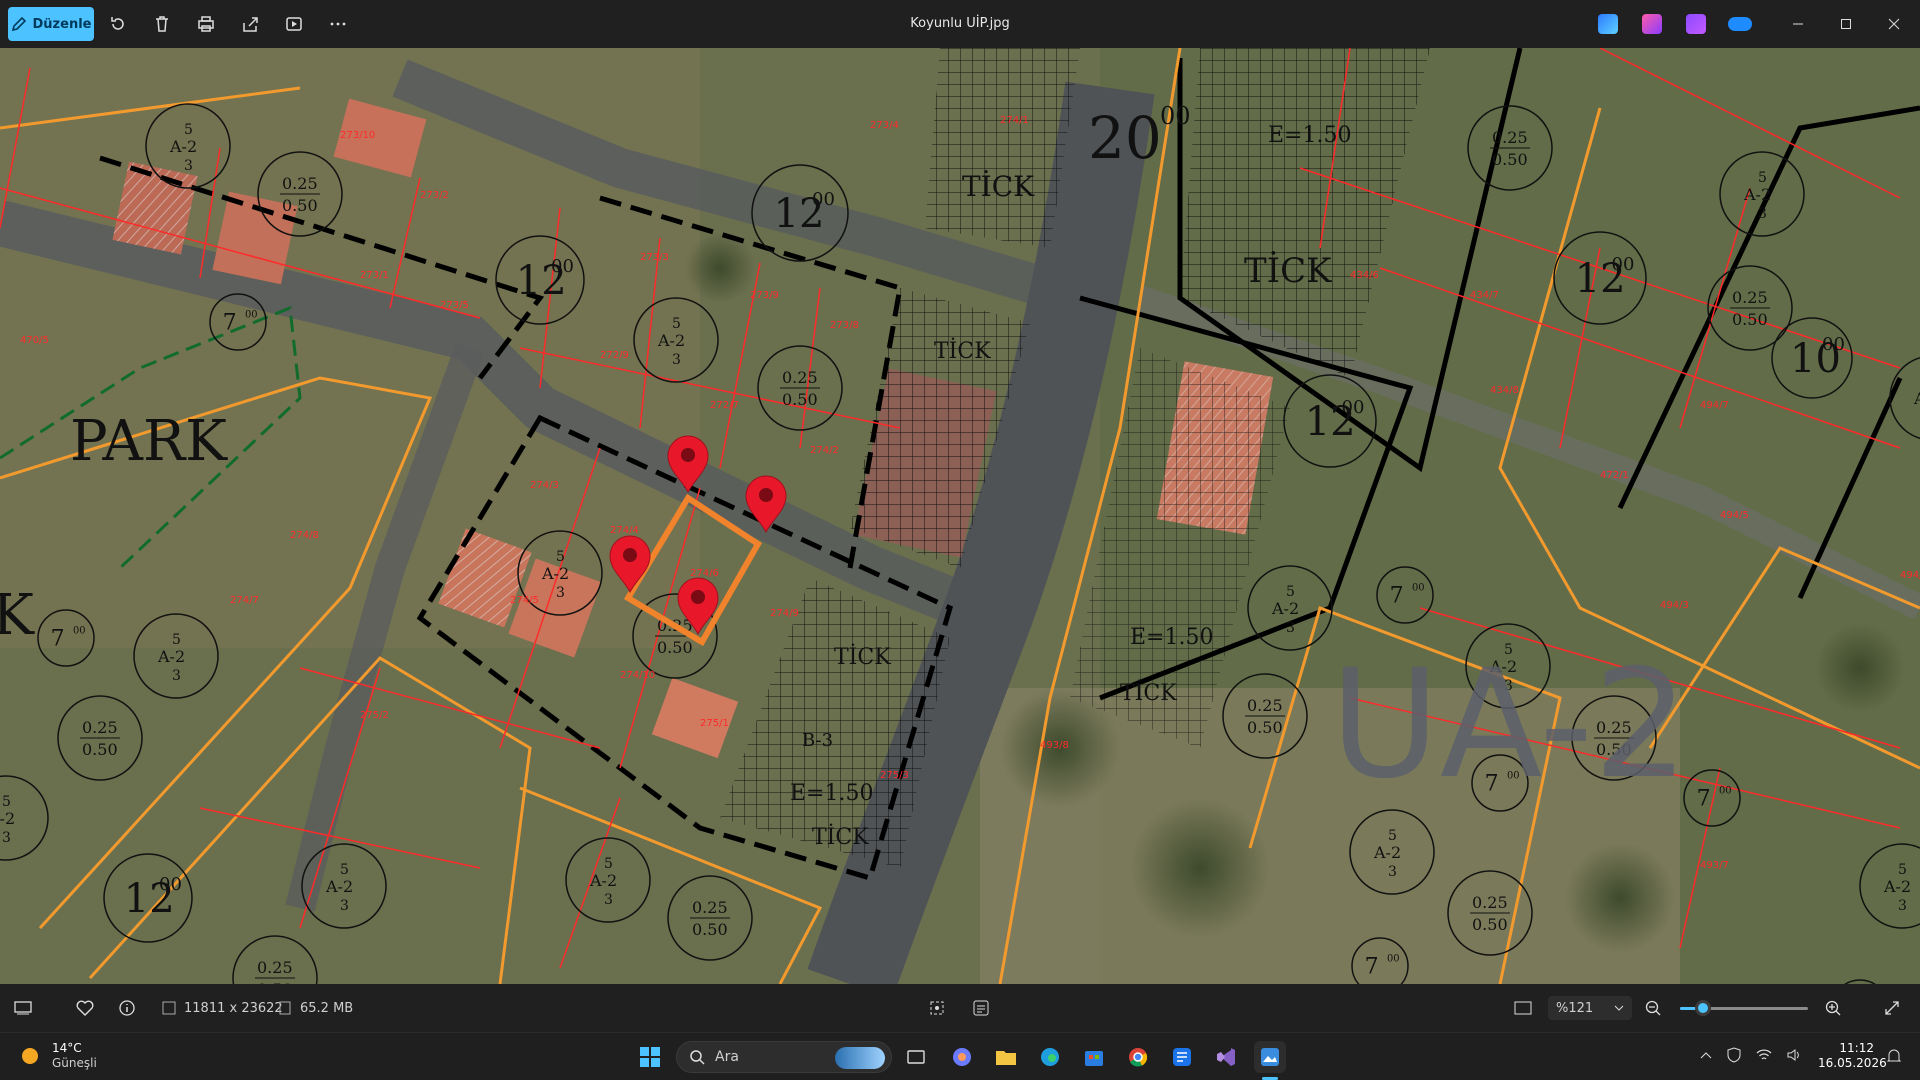 The height and width of the screenshot is (1080, 1920). I want to click on defender-icon, so click(1734, 1055).